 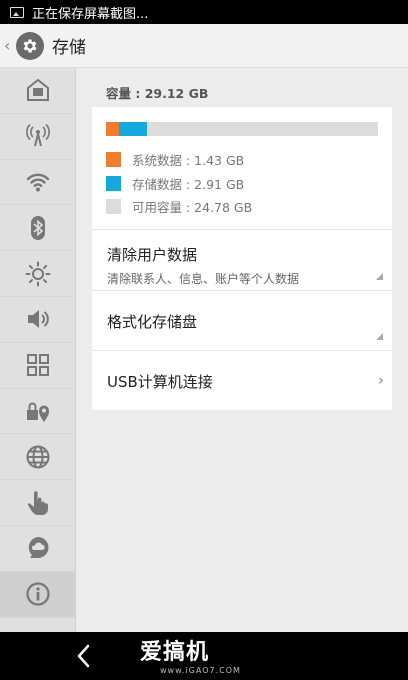 I want to click on legend-item: 系统数据 : 1.43 GB, so click(x=249, y=160).